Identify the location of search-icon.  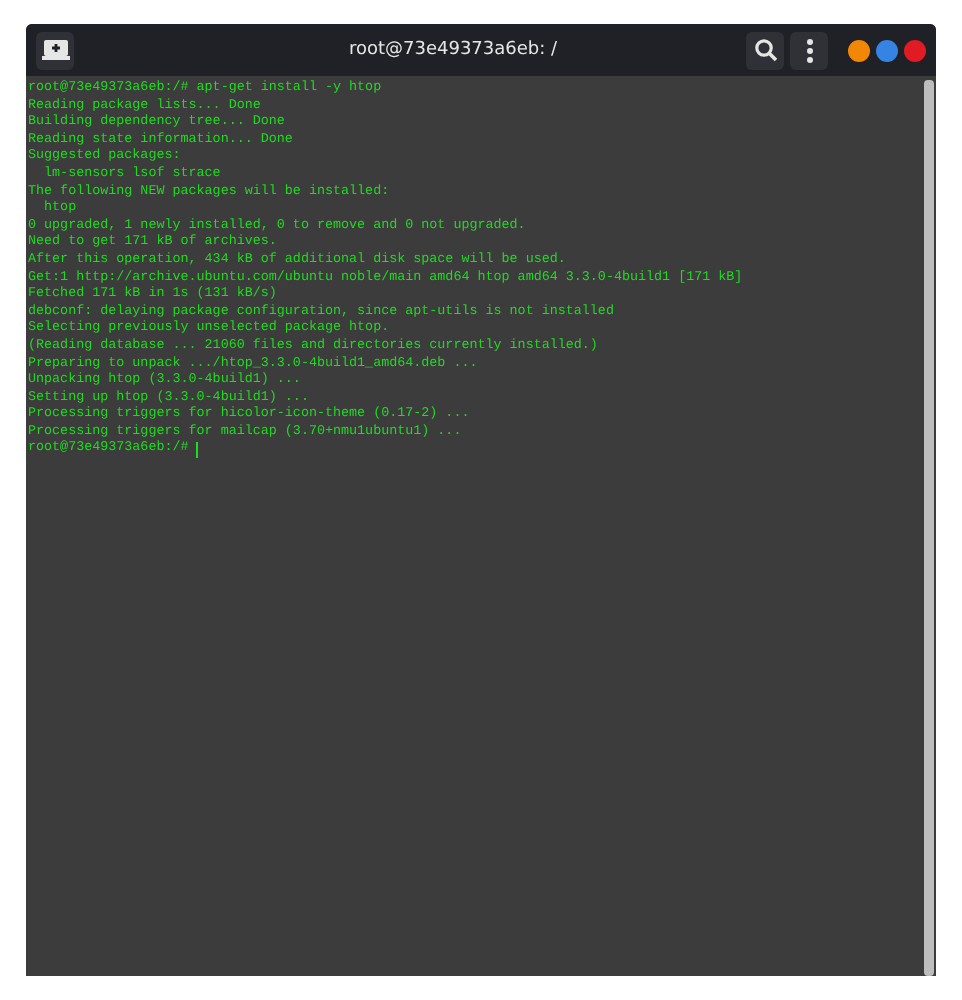
(765, 50).